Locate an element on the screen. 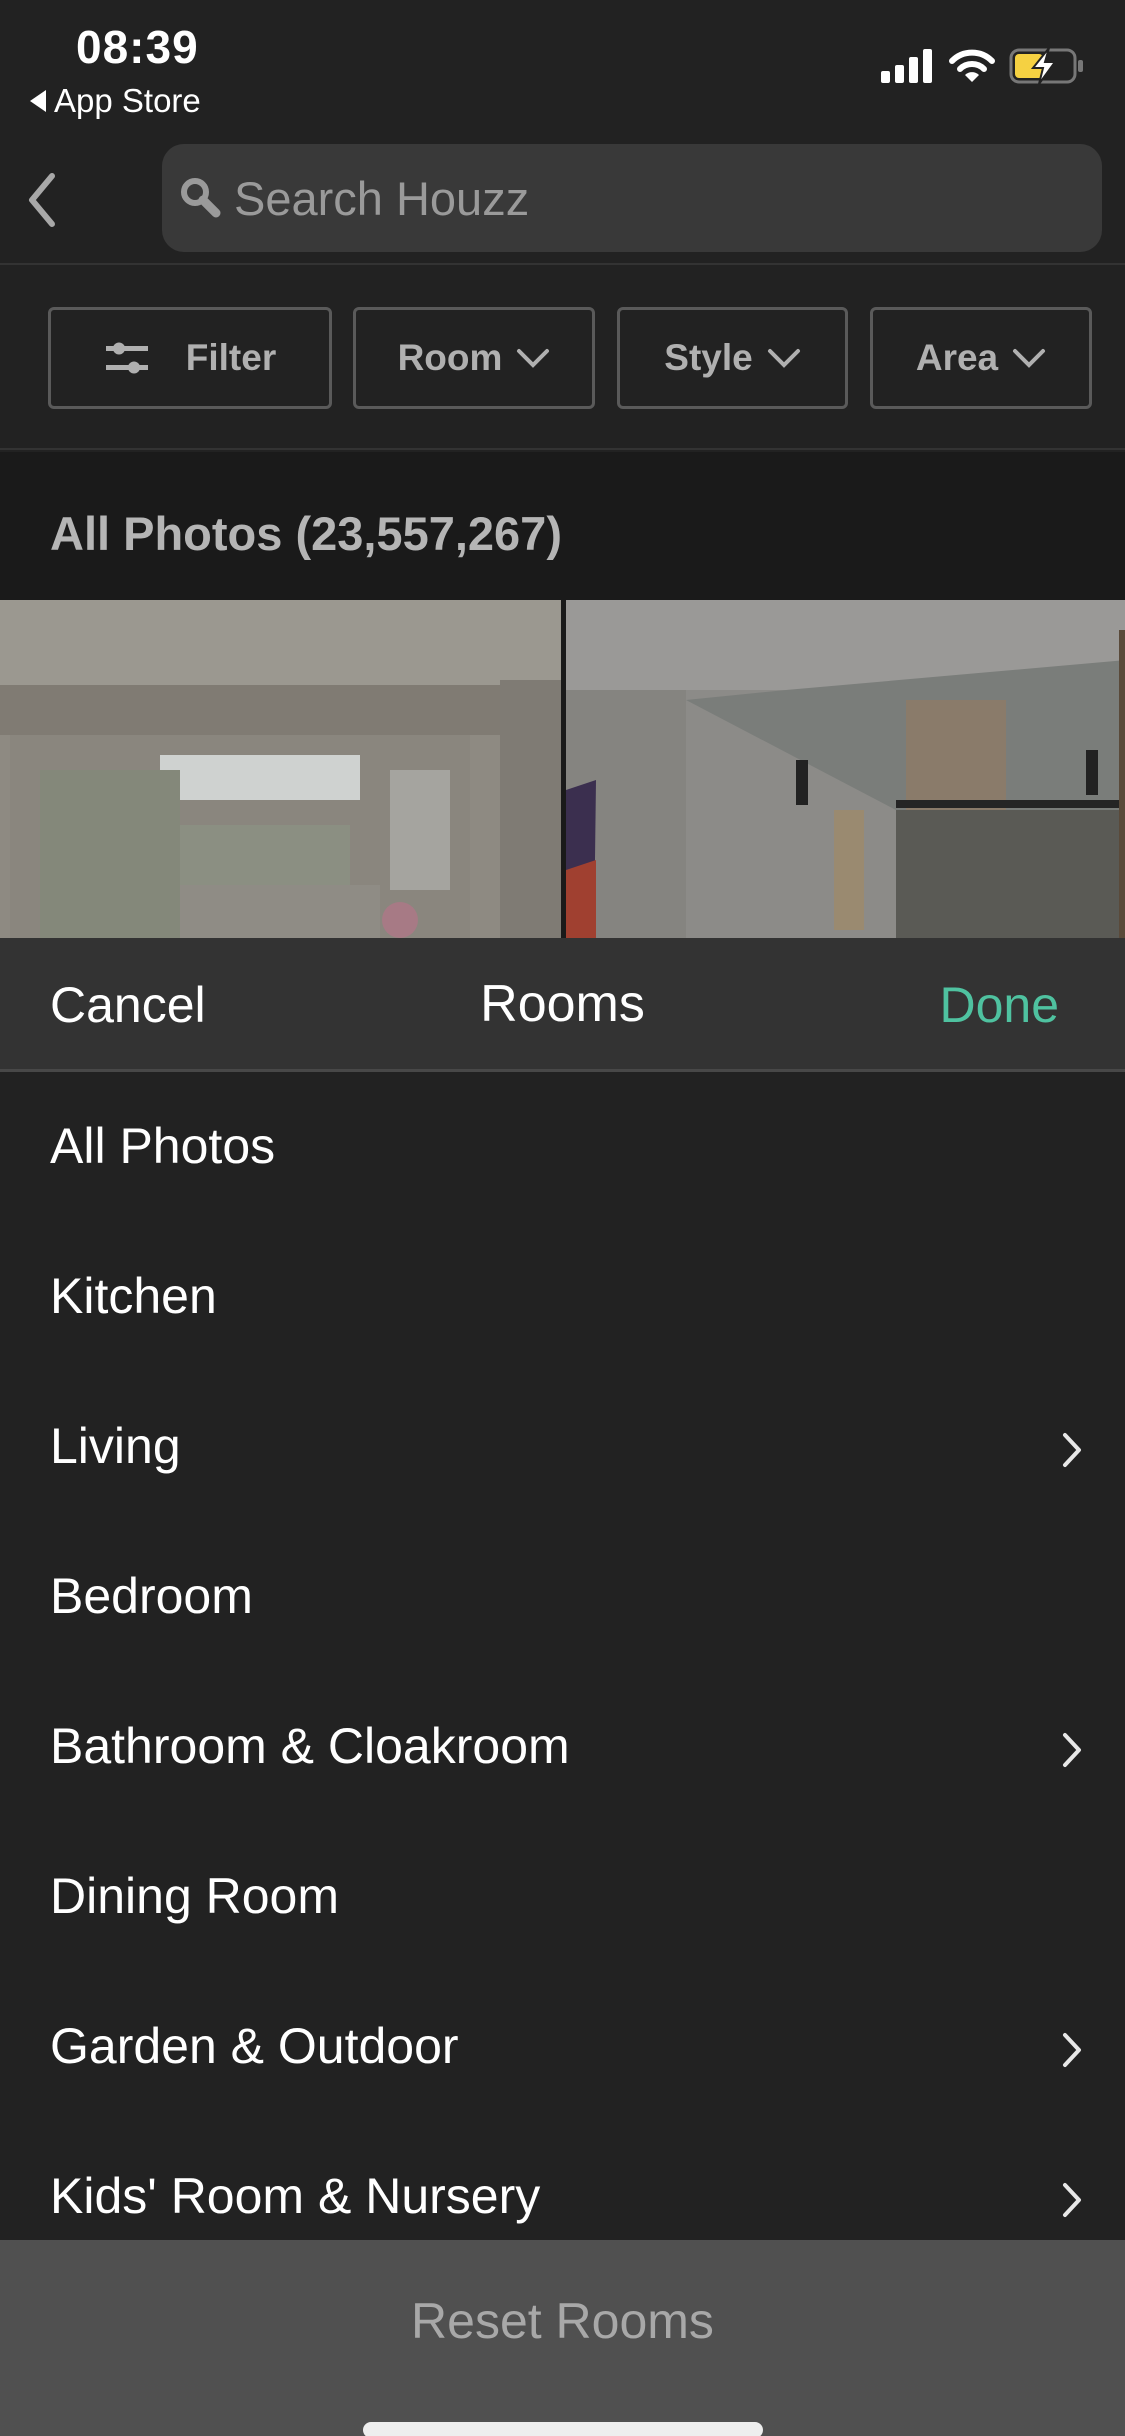  room-label: Room is located at coordinates (450, 357).